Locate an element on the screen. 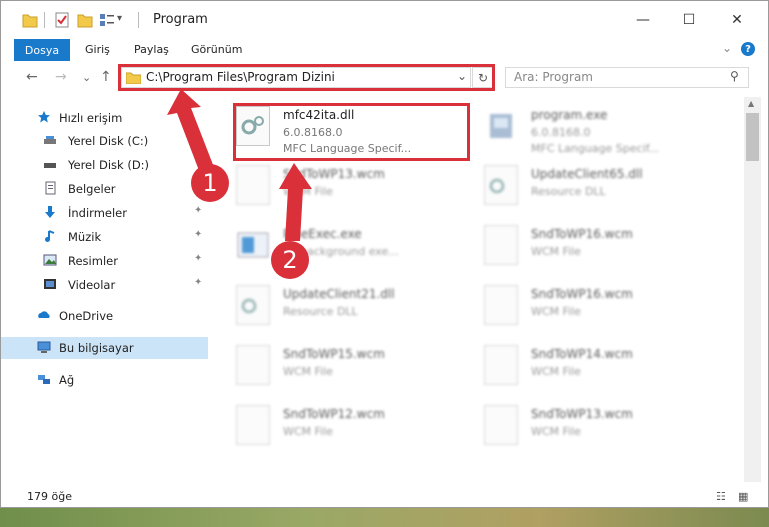 The height and width of the screenshot is (527, 769). help-icon: ? is located at coordinates (748, 49).